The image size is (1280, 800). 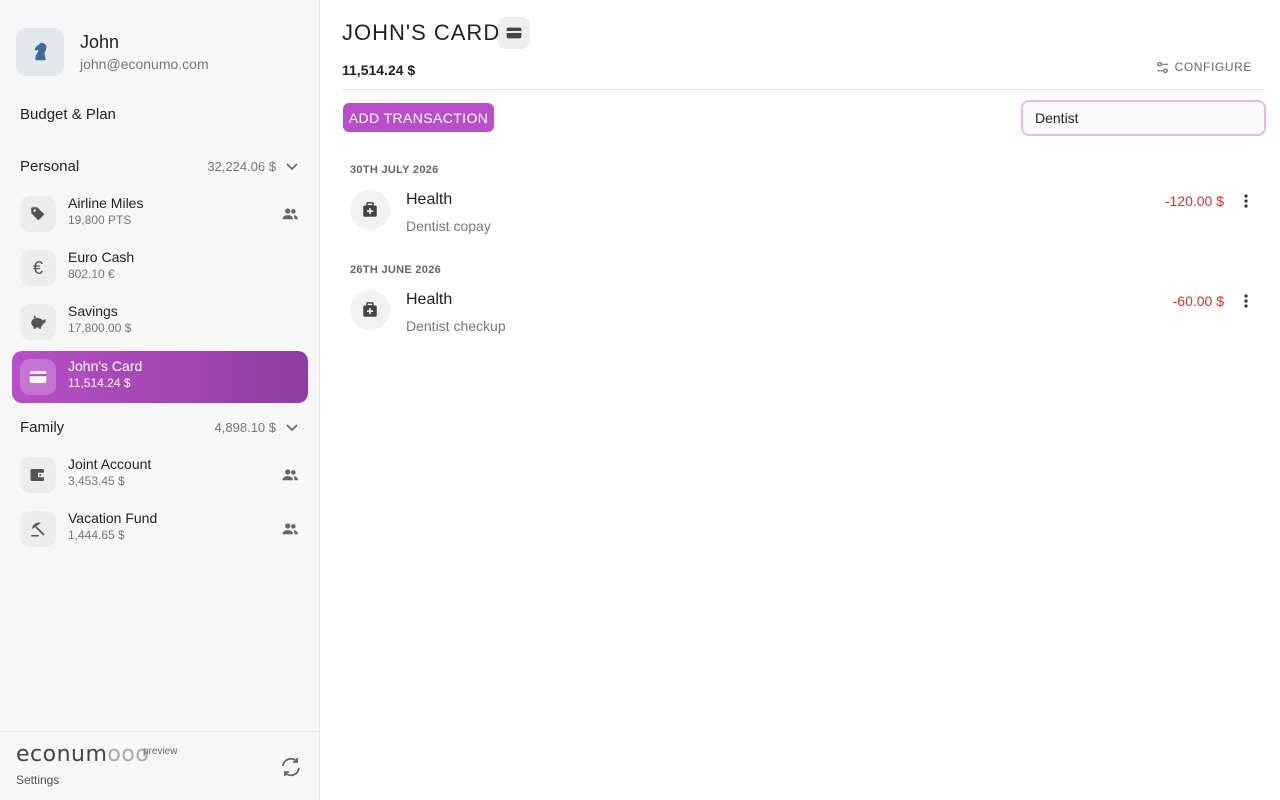 I want to click on wallet-icon, so click(x=38, y=475).